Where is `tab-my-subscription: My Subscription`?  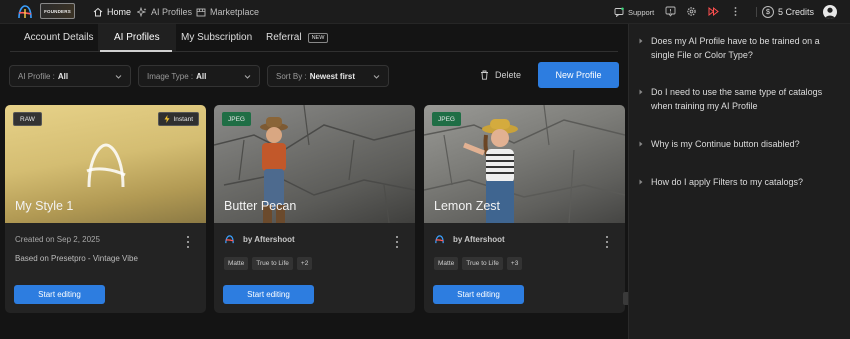 tab-my-subscription: My Subscription is located at coordinates (216, 37).